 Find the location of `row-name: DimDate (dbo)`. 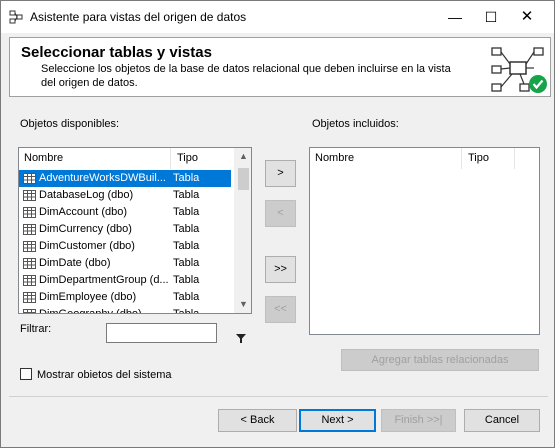

row-name: DimDate (dbo) is located at coordinates (75, 263).